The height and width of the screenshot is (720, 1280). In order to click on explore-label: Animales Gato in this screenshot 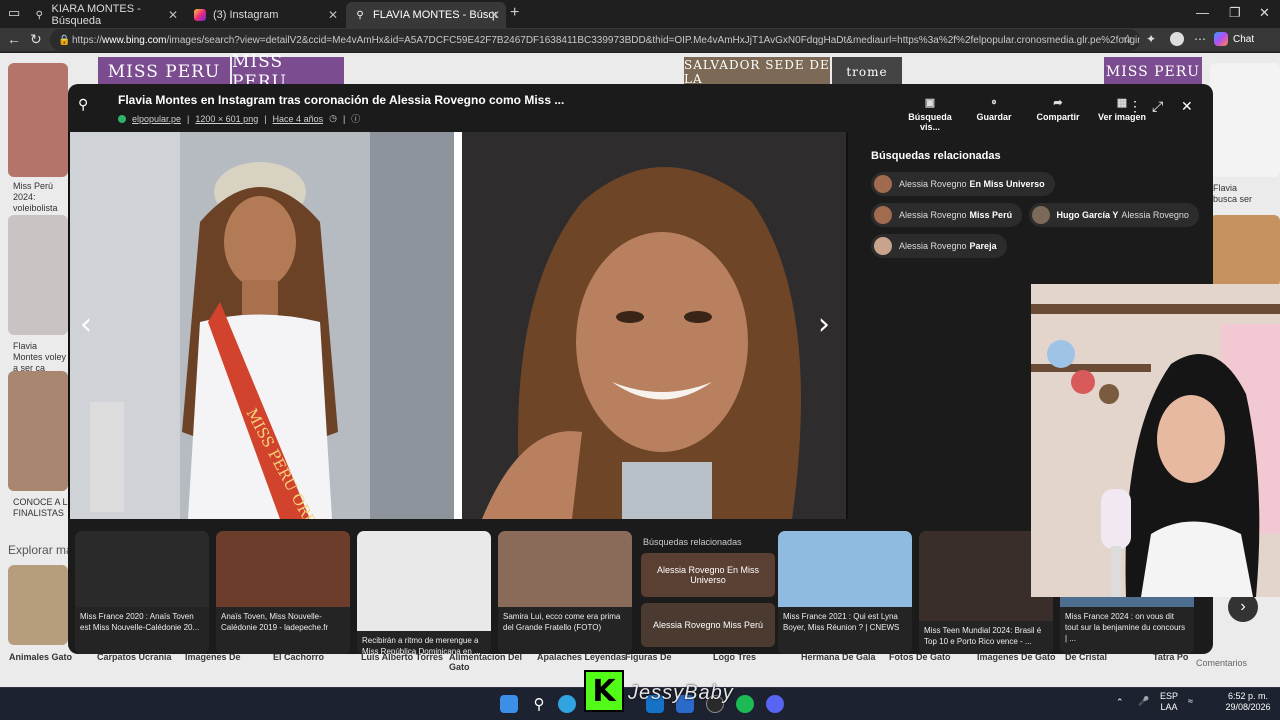, I will do `click(40, 657)`.